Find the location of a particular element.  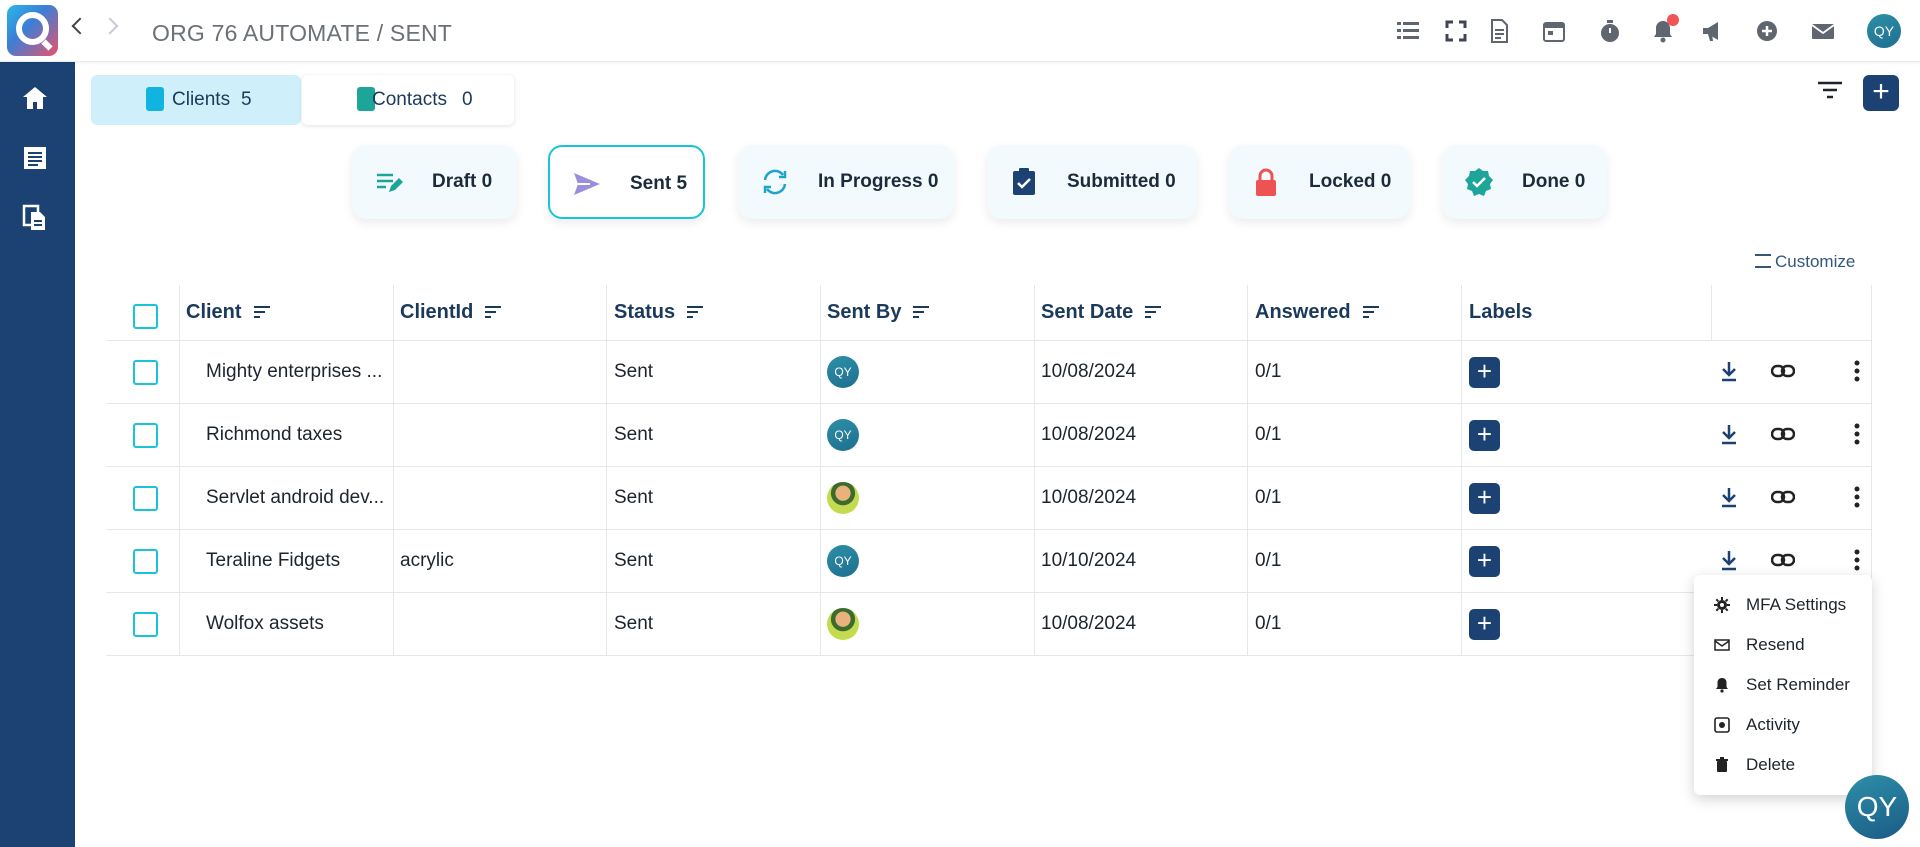

menu-item-label: Activity is located at coordinates (1773, 724).